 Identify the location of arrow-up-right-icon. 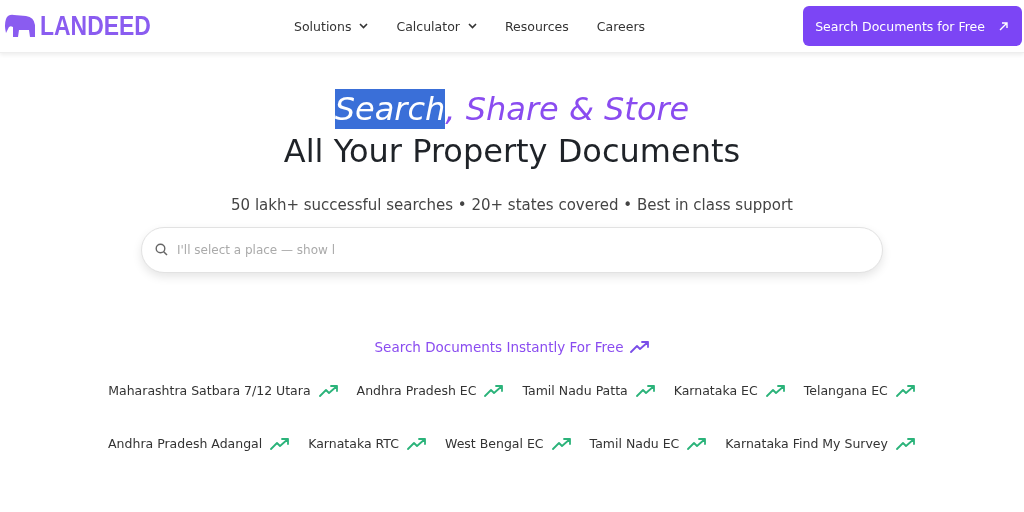
(1003, 26).